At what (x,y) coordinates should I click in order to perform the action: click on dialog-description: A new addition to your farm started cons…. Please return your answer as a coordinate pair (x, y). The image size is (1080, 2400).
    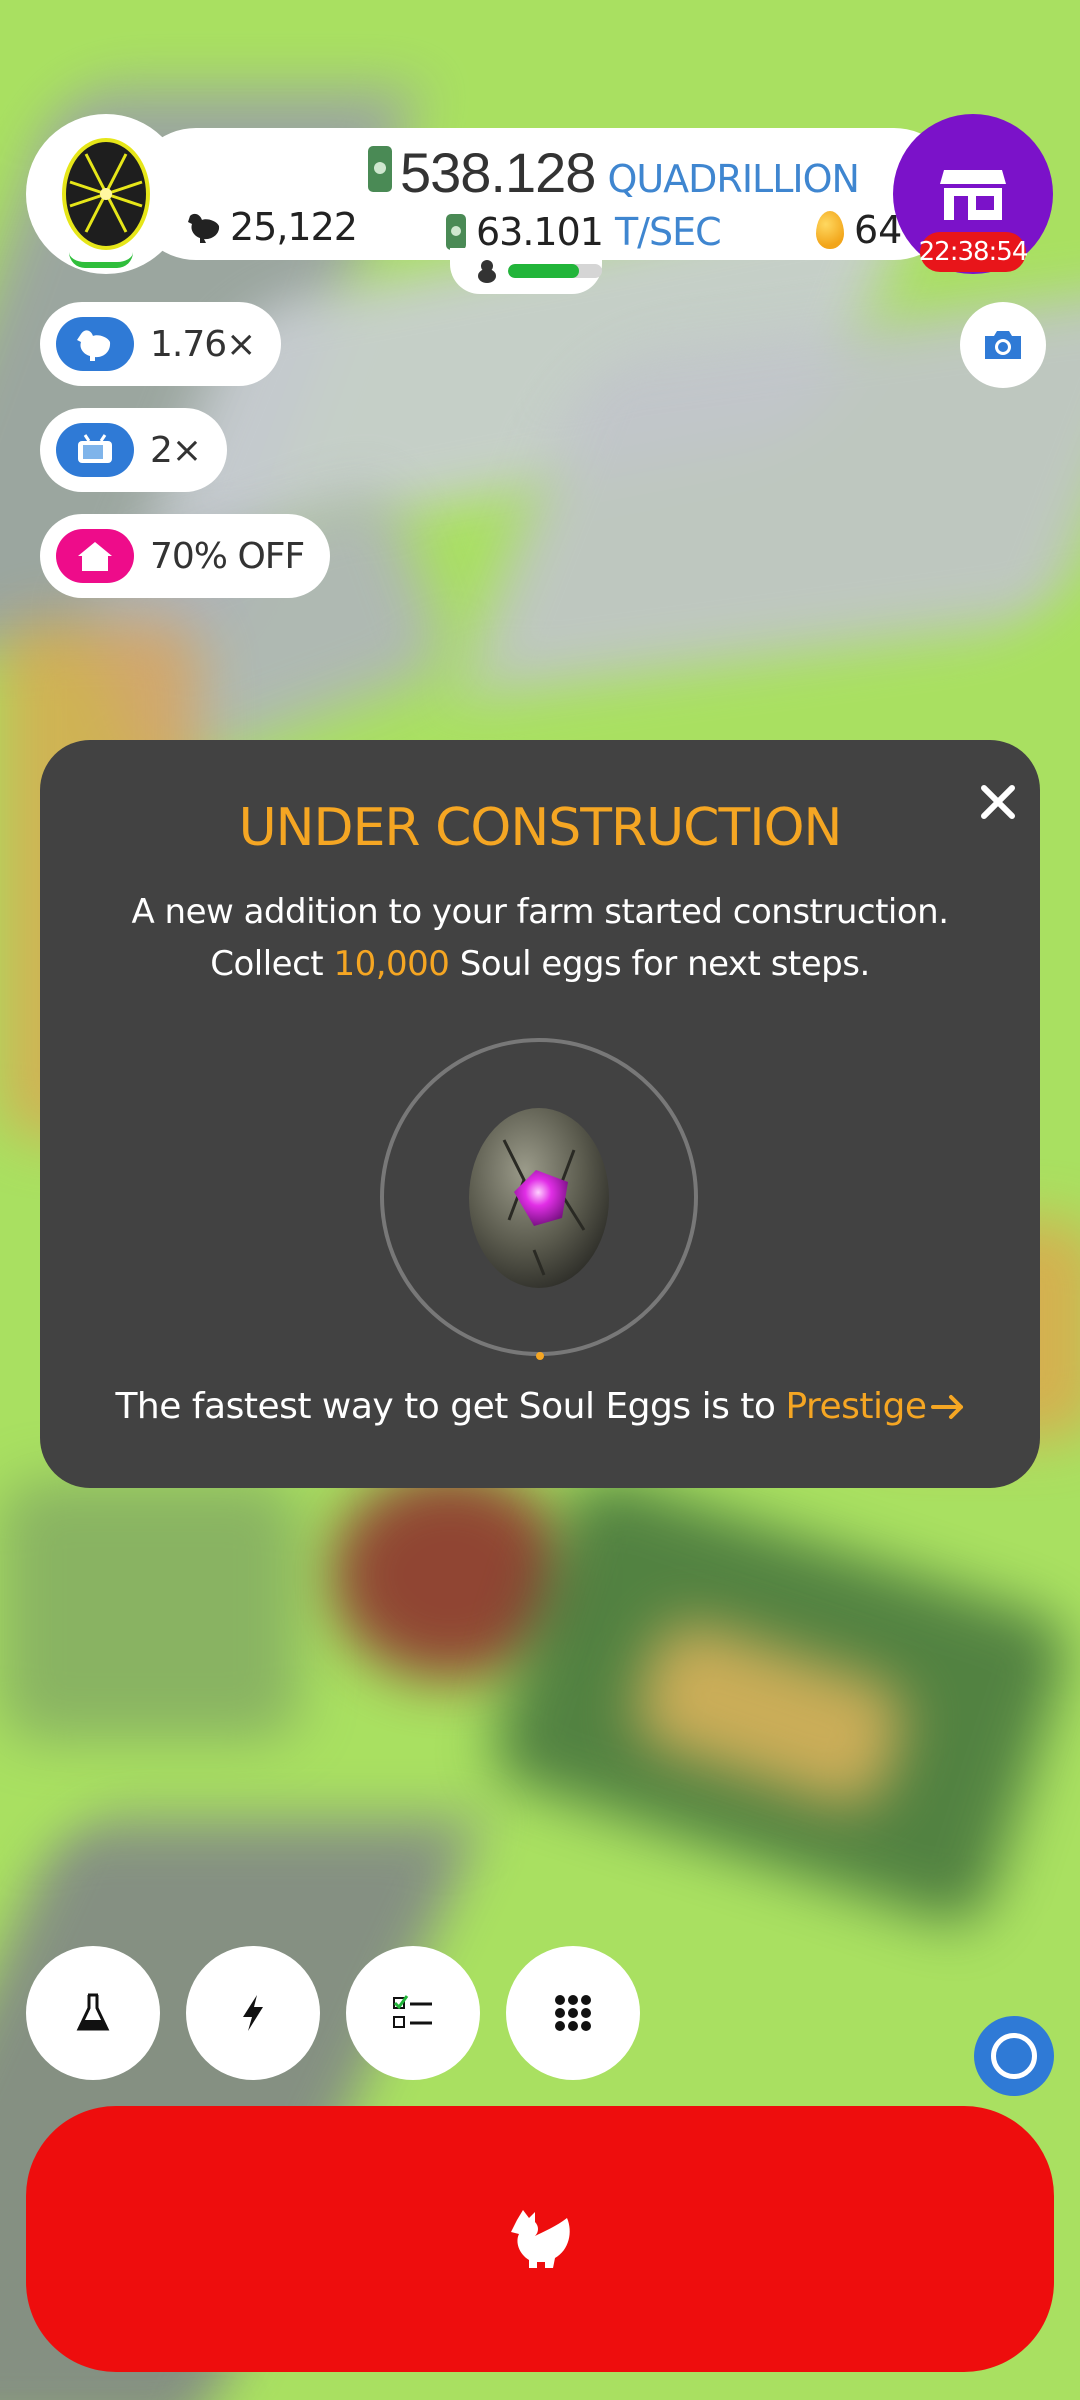
    Looking at the image, I should click on (540, 938).